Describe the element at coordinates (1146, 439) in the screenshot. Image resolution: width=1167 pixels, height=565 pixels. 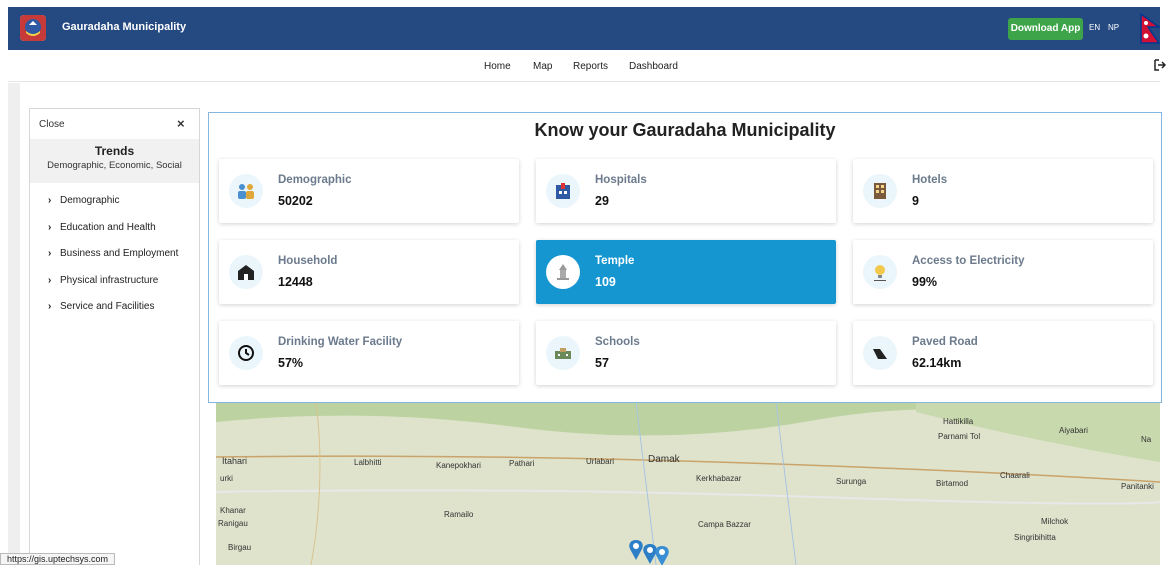
I see `map-label: Na` at that location.